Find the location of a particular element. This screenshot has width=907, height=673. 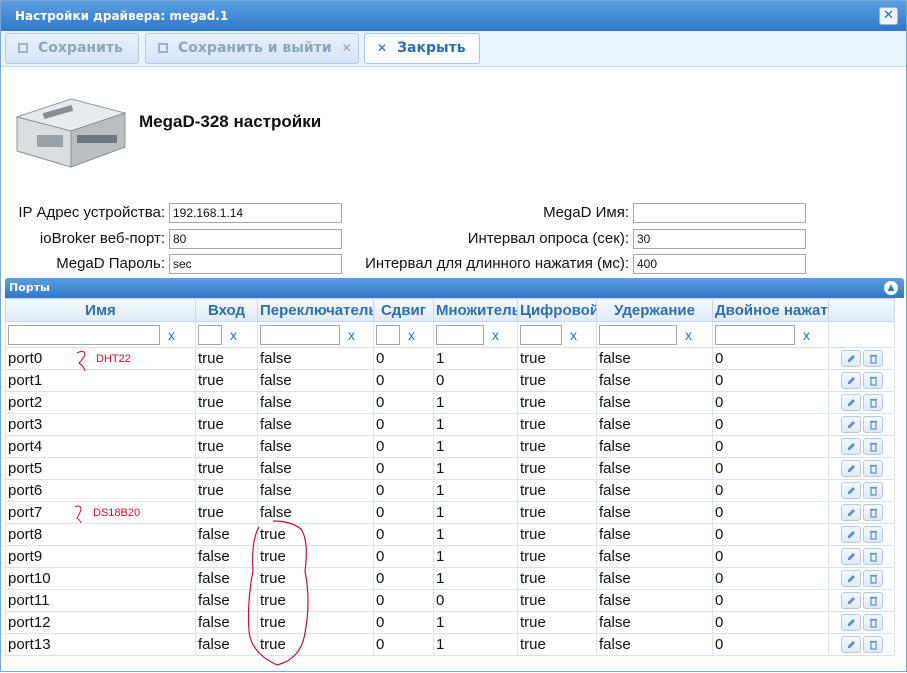

dialog-close-button: ✕ is located at coordinates (888, 16).